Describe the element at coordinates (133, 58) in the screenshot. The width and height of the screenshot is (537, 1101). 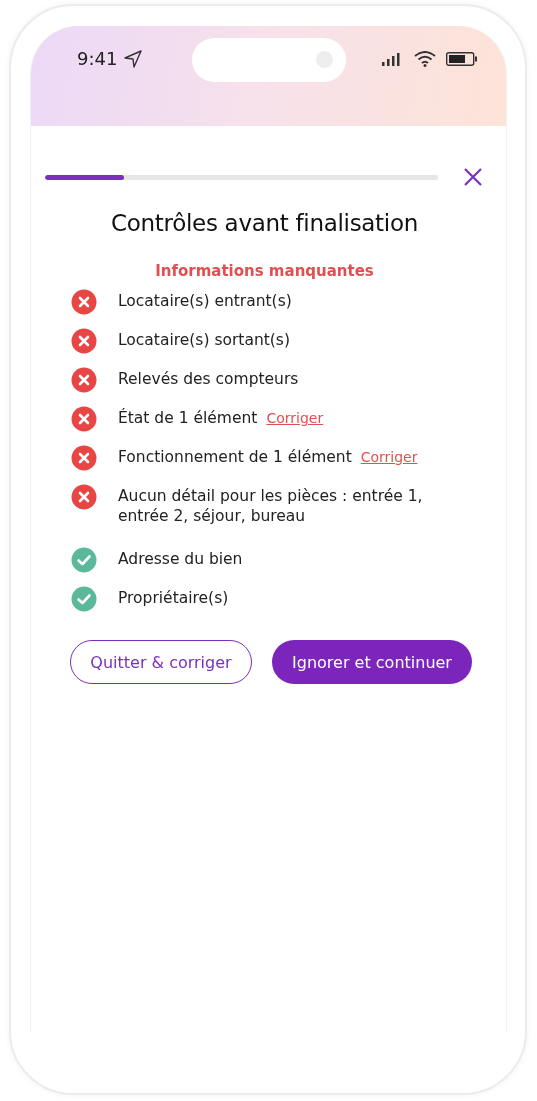
I see `location-arrow-icon` at that location.